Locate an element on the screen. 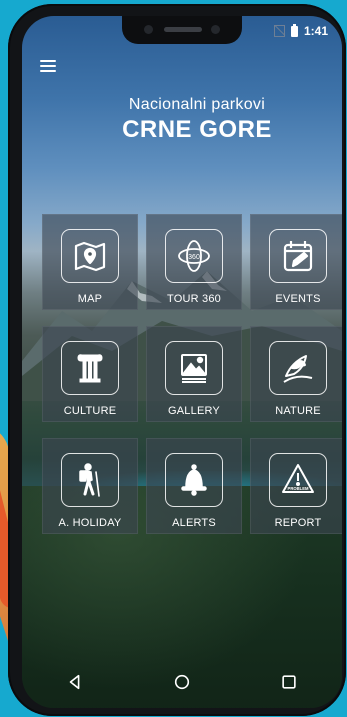  hamburger-menu-button is located at coordinates (48, 66).